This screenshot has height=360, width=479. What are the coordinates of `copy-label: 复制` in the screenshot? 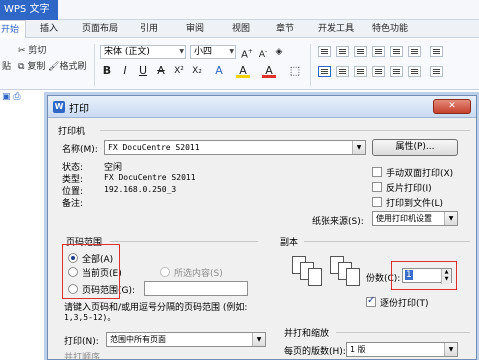 It's located at (36, 67).